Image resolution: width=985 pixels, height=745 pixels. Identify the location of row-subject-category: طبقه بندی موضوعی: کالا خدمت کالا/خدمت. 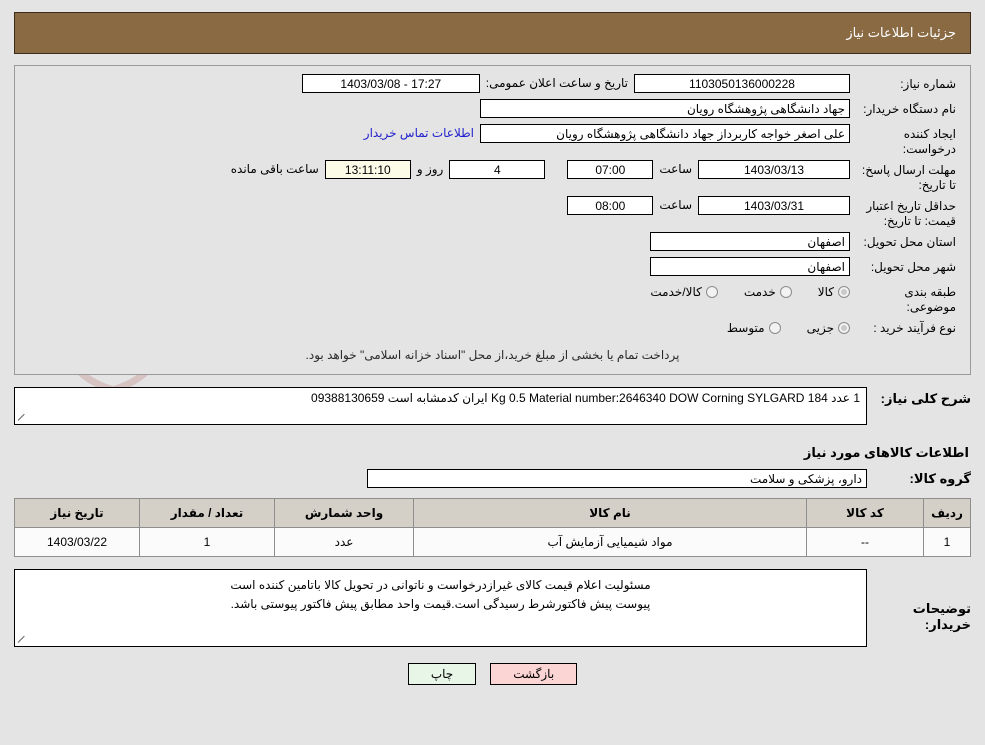
(492, 298).